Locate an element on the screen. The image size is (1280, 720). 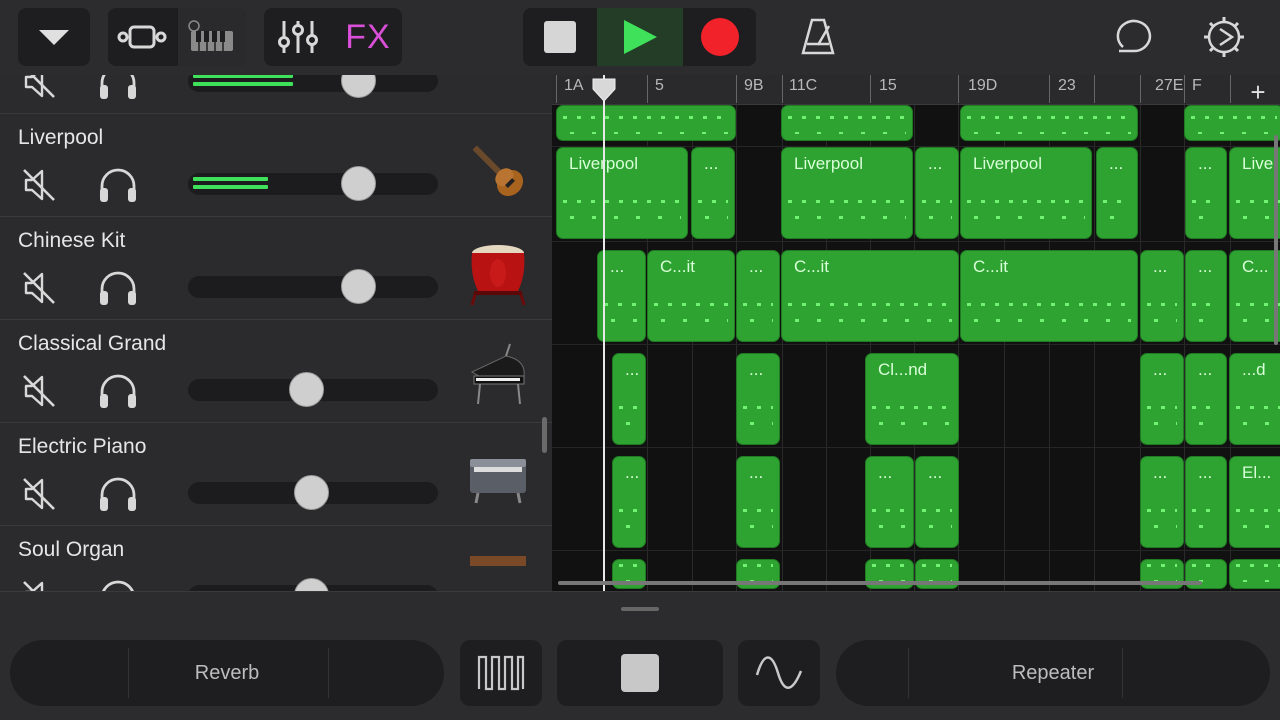
play-button is located at coordinates (640, 37).